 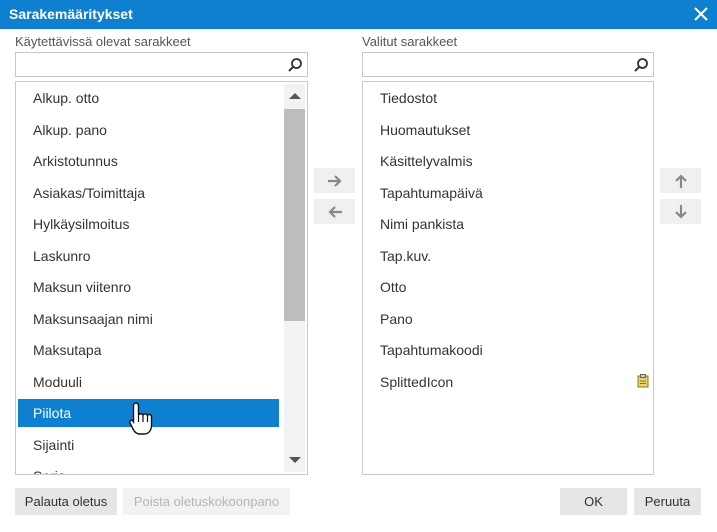 What do you see at coordinates (147, 64) in the screenshot?
I see `available-search-input` at bounding box center [147, 64].